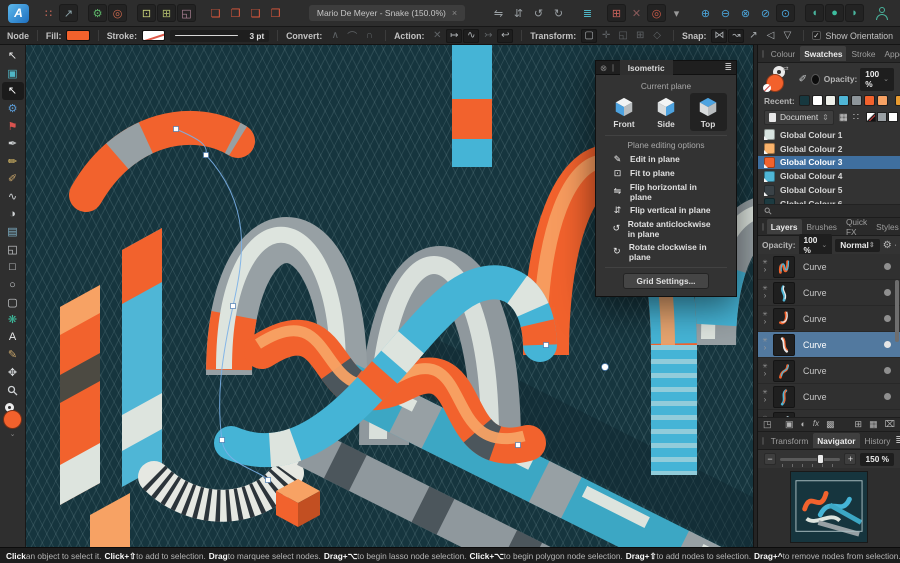  I want to click on lock-icon, so click(895, 245).